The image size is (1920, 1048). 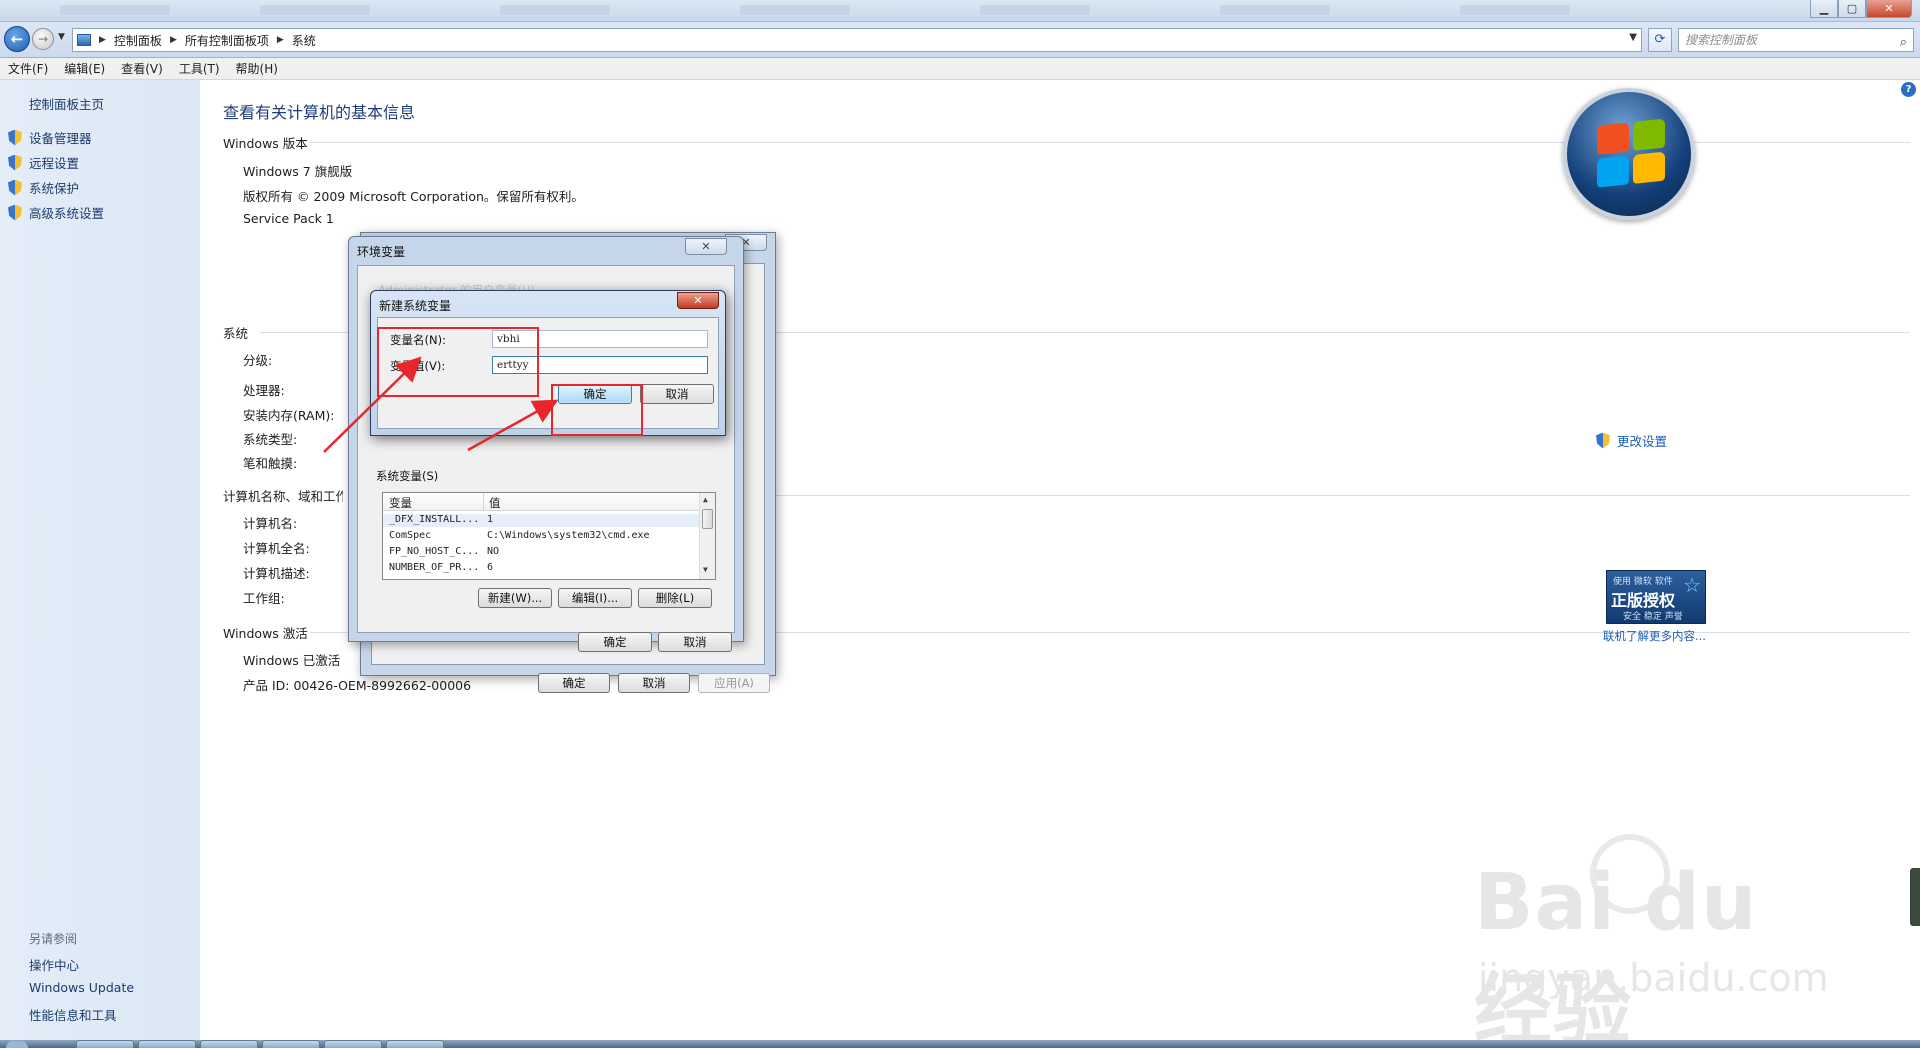 What do you see at coordinates (304, 40) in the screenshot?
I see `breadcrumb-system: 系统` at bounding box center [304, 40].